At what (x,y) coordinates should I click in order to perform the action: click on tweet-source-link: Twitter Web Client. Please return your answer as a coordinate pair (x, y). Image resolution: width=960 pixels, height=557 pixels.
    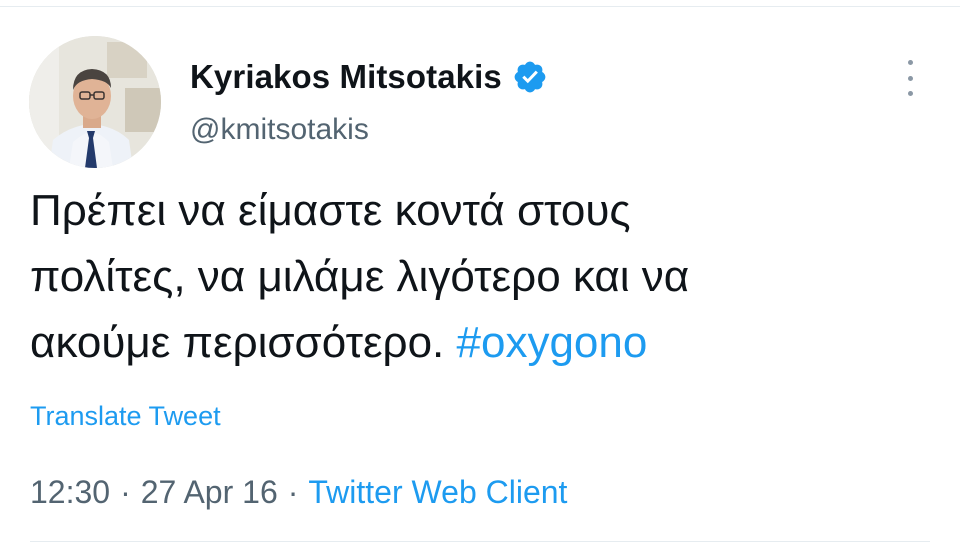
    Looking at the image, I should click on (437, 492).